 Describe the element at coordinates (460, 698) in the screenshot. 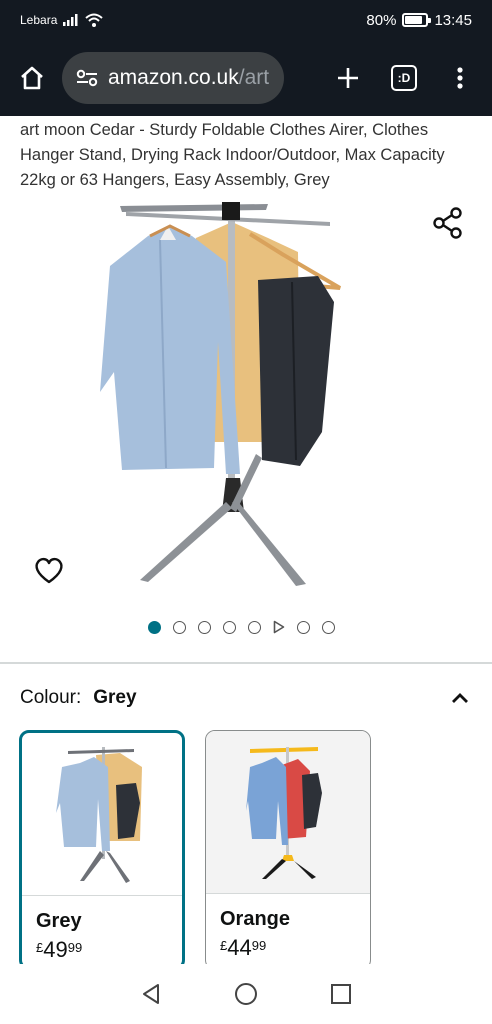

I see `chevron-up-icon` at that location.